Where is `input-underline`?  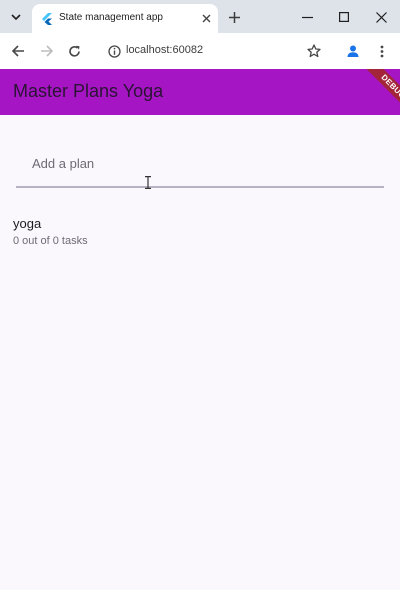
input-underline is located at coordinates (200, 187).